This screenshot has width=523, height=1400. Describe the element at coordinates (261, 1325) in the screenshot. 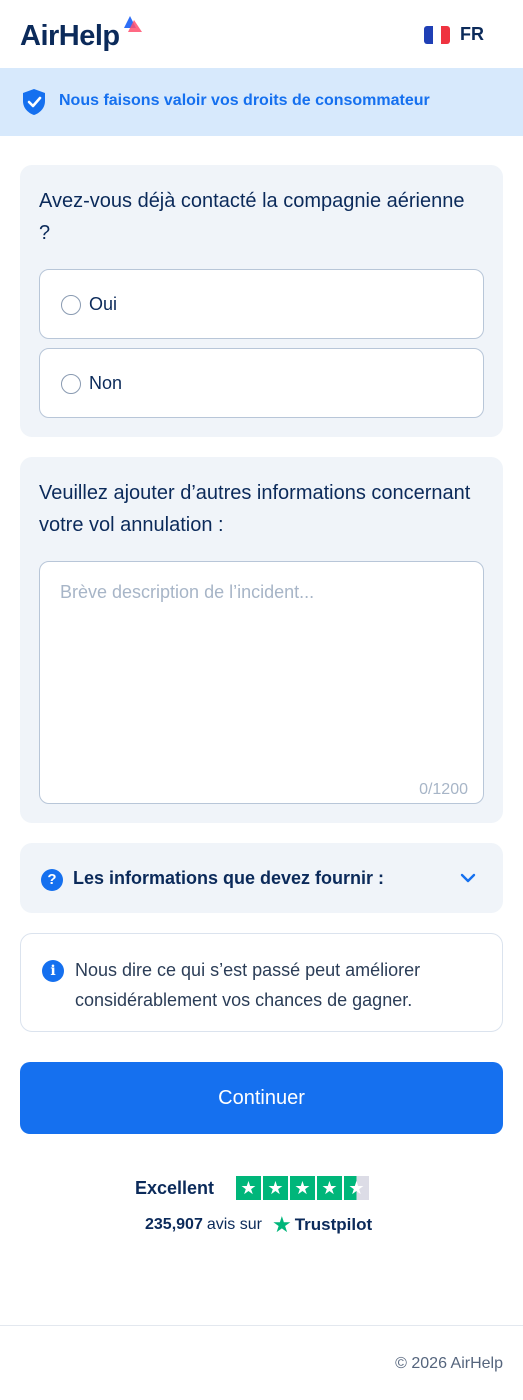

I see `footer-divider` at that location.